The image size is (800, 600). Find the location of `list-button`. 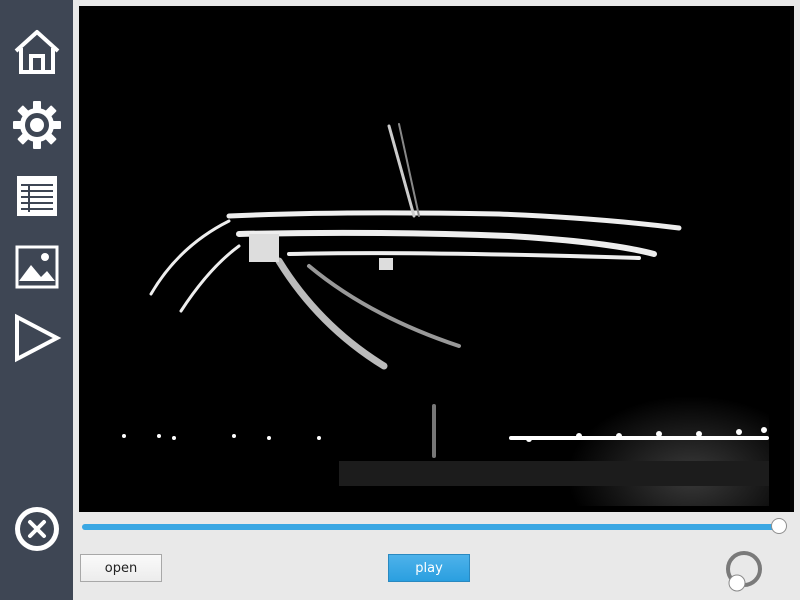

list-button is located at coordinates (37, 196).